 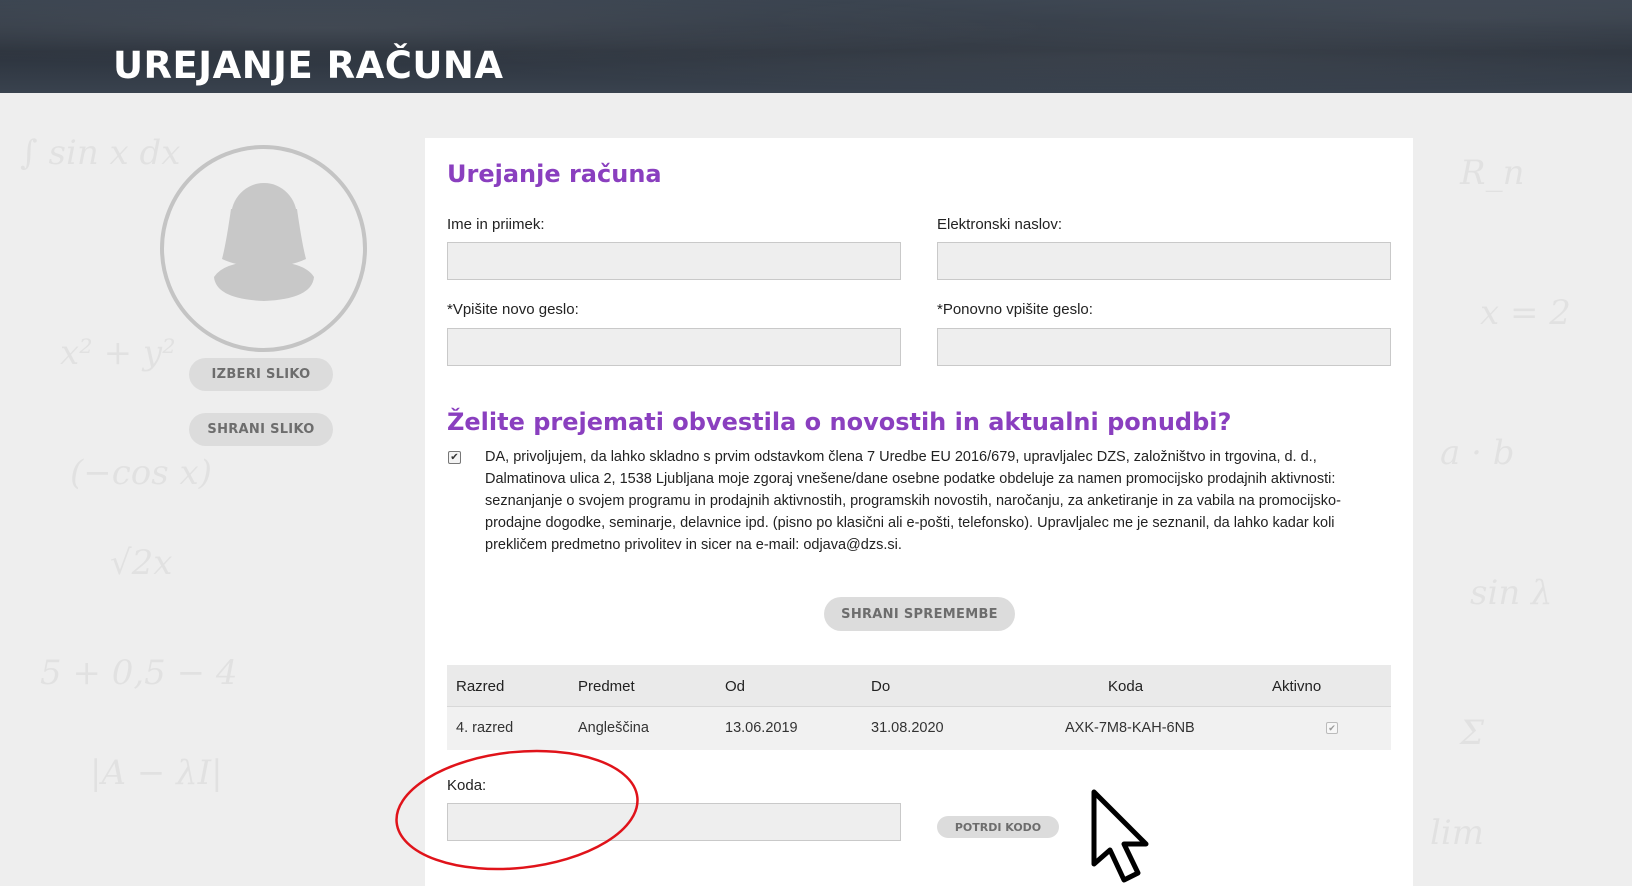 What do you see at coordinates (919, 686) in the screenshot?
I see `table-header: Razred Predmet Od Do Koda Aktivno` at bounding box center [919, 686].